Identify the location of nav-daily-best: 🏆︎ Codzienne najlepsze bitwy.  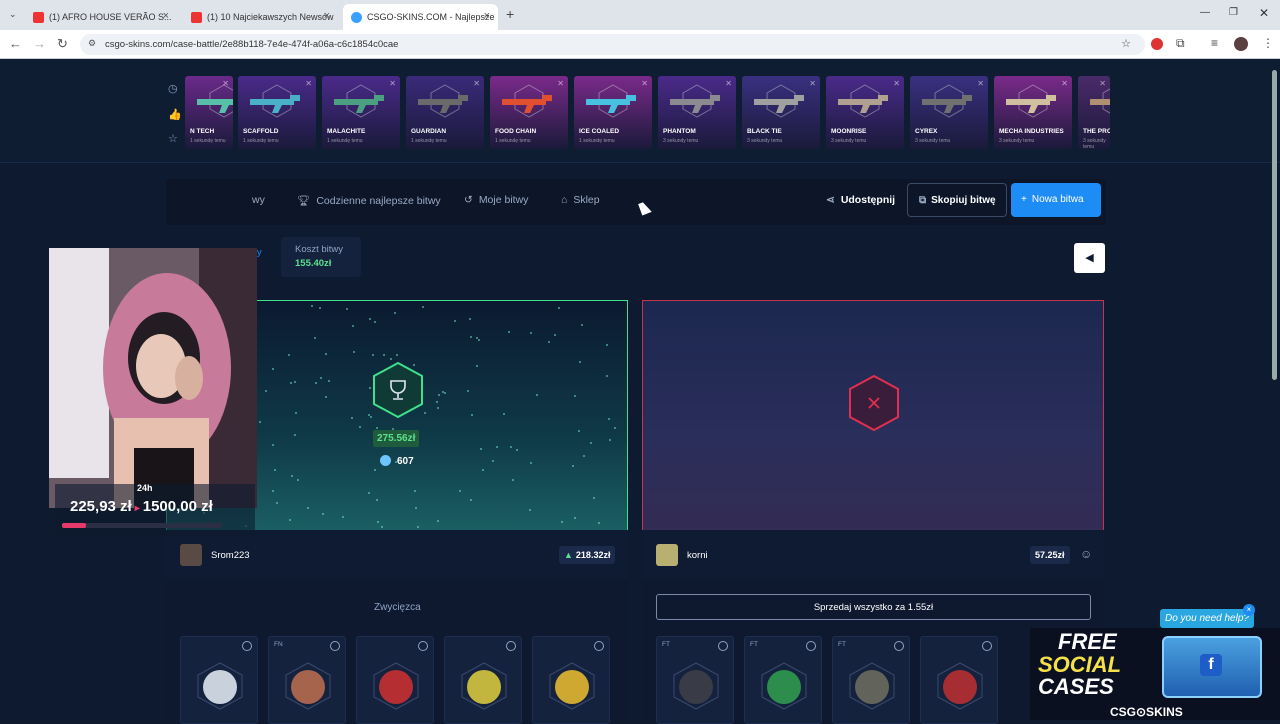
(369, 200).